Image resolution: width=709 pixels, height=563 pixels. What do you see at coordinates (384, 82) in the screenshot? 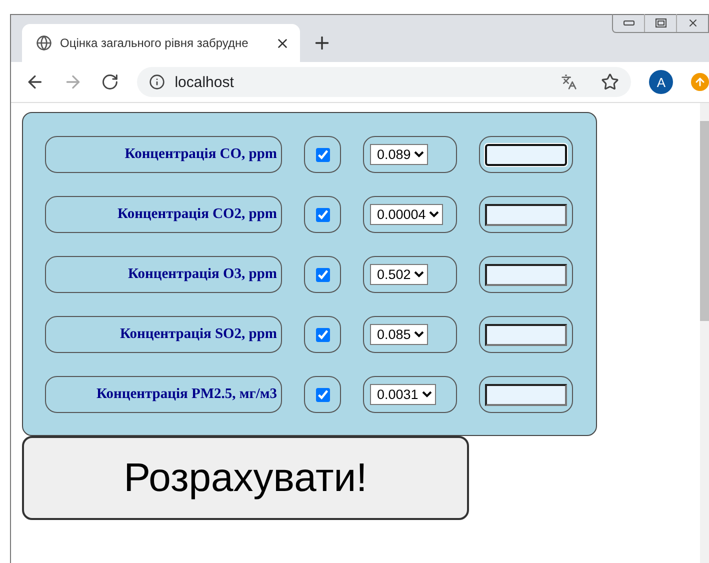
I see `address-bar: localhost` at bounding box center [384, 82].